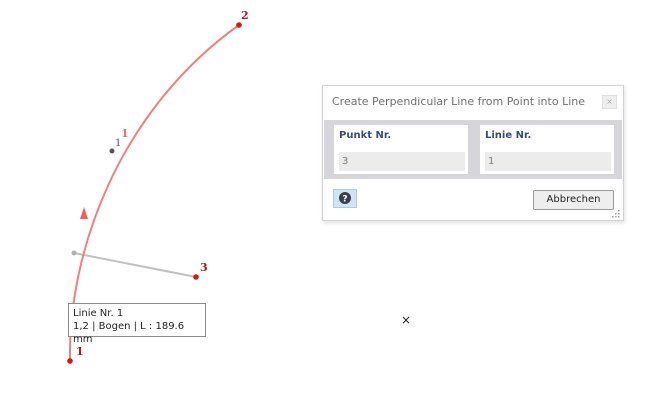  I want to click on node-1-label: 1, so click(80, 351).